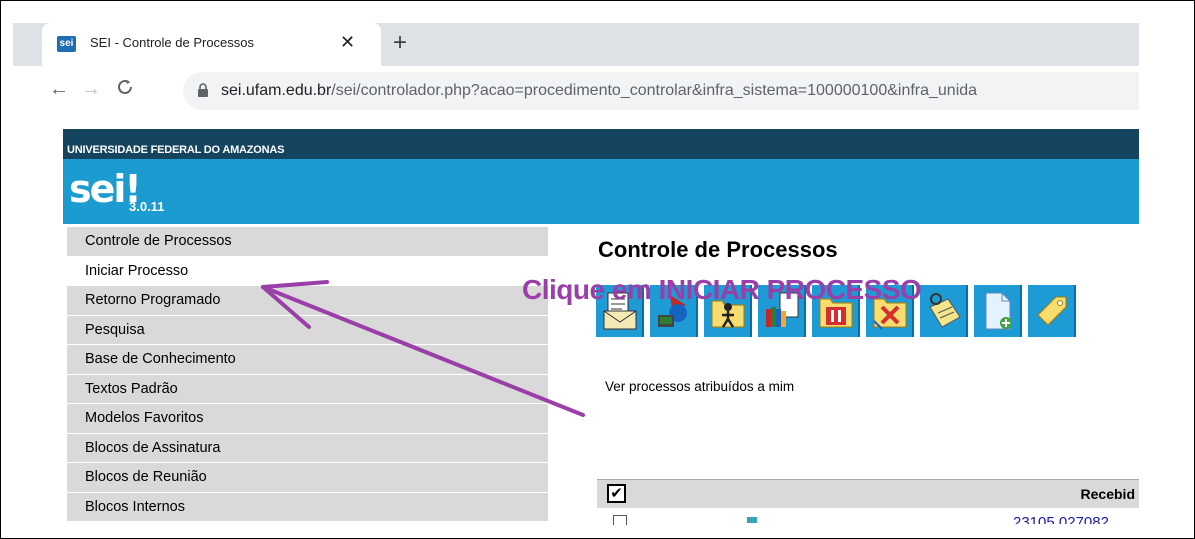  What do you see at coordinates (423, 348) in the screenshot?
I see `annotation-arrow` at bounding box center [423, 348].